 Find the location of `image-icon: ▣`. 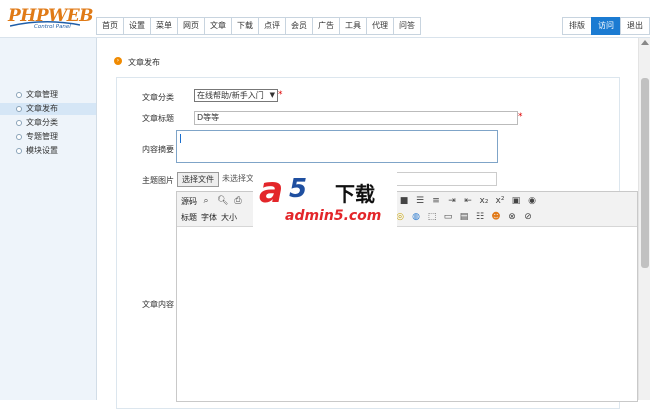

image-icon: ▣ is located at coordinates (516, 201).